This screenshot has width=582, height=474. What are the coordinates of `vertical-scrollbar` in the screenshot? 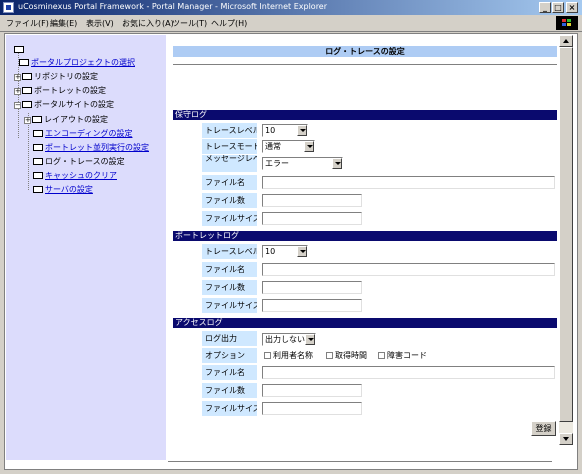 It's located at (566, 240).